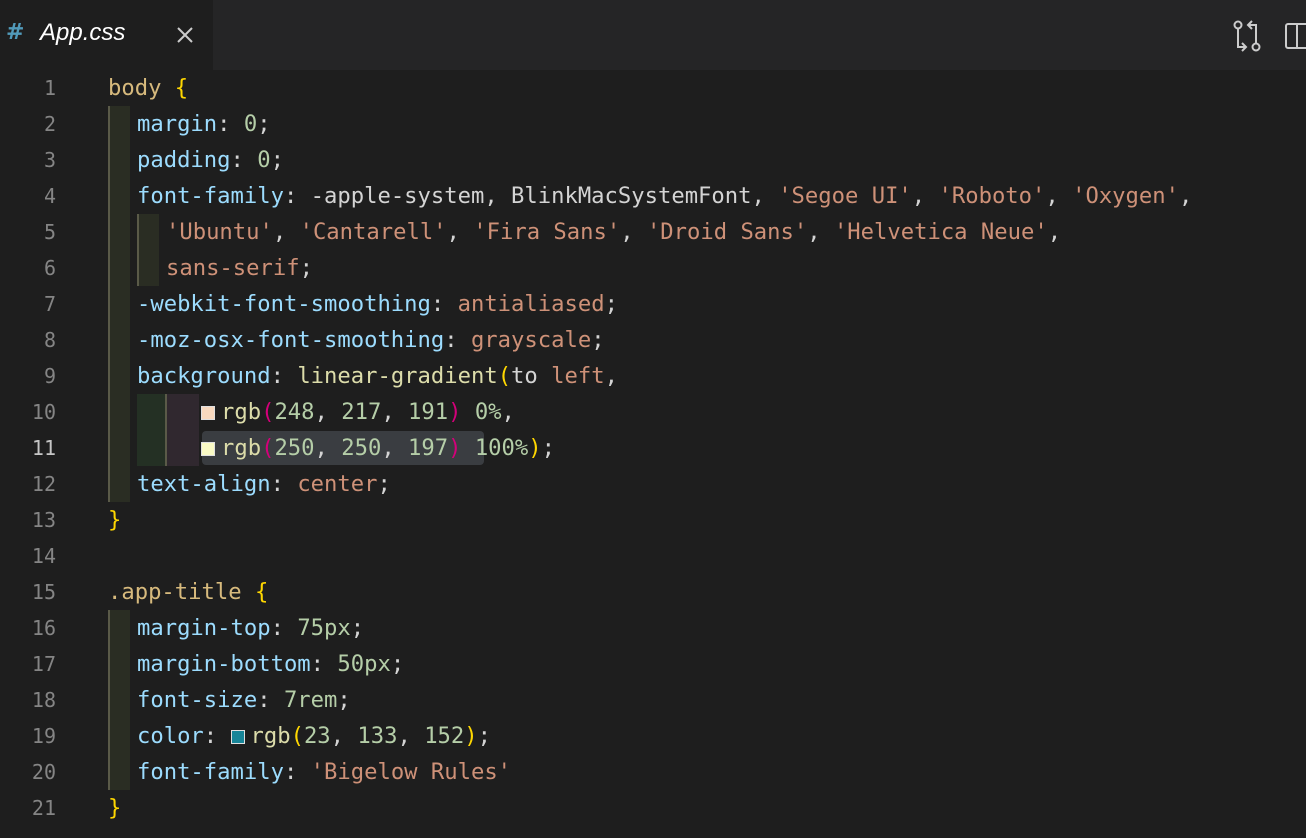 The image size is (1306, 838). I want to click on number: 152, so click(444, 736).